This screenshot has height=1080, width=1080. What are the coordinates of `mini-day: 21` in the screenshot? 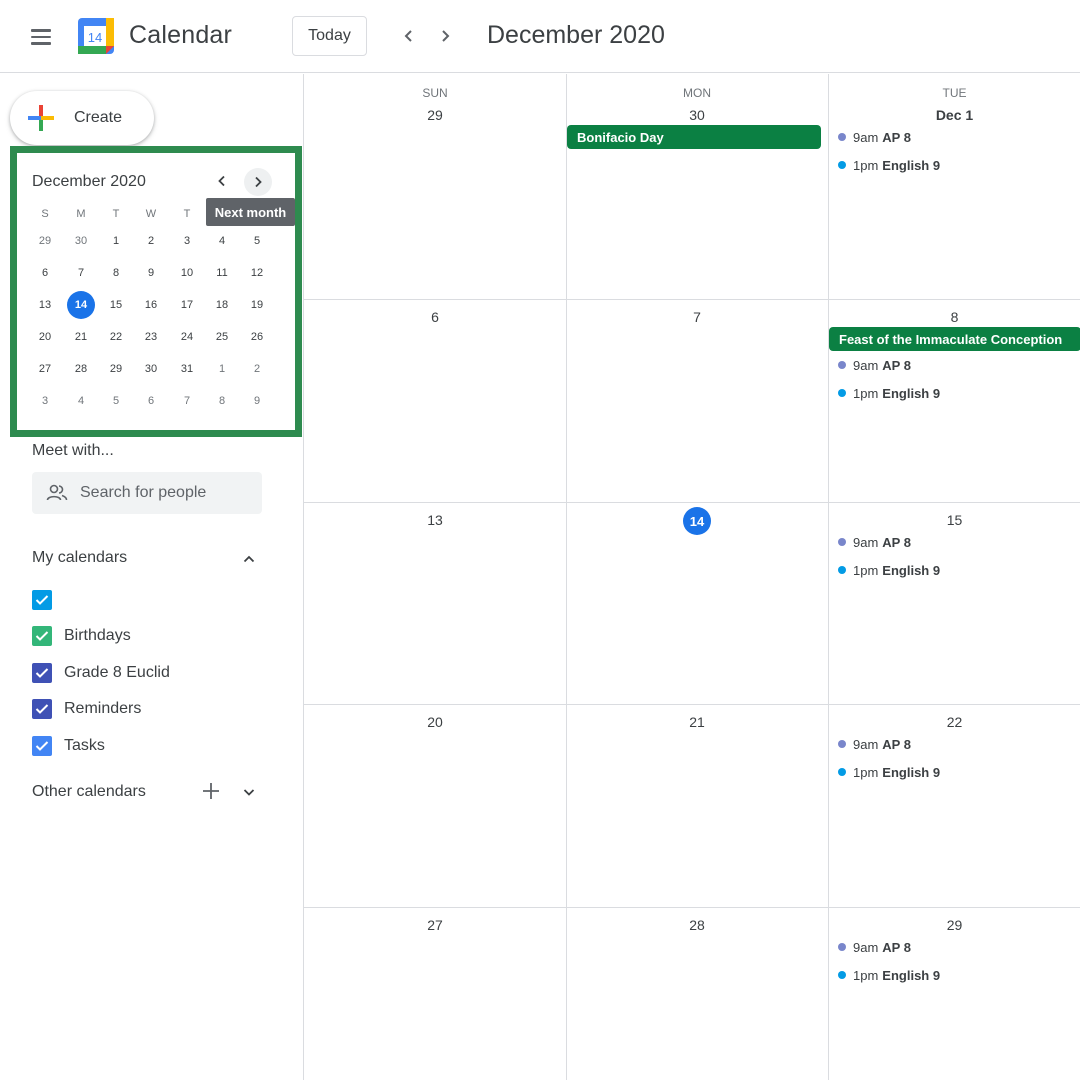 It's located at (81, 337).